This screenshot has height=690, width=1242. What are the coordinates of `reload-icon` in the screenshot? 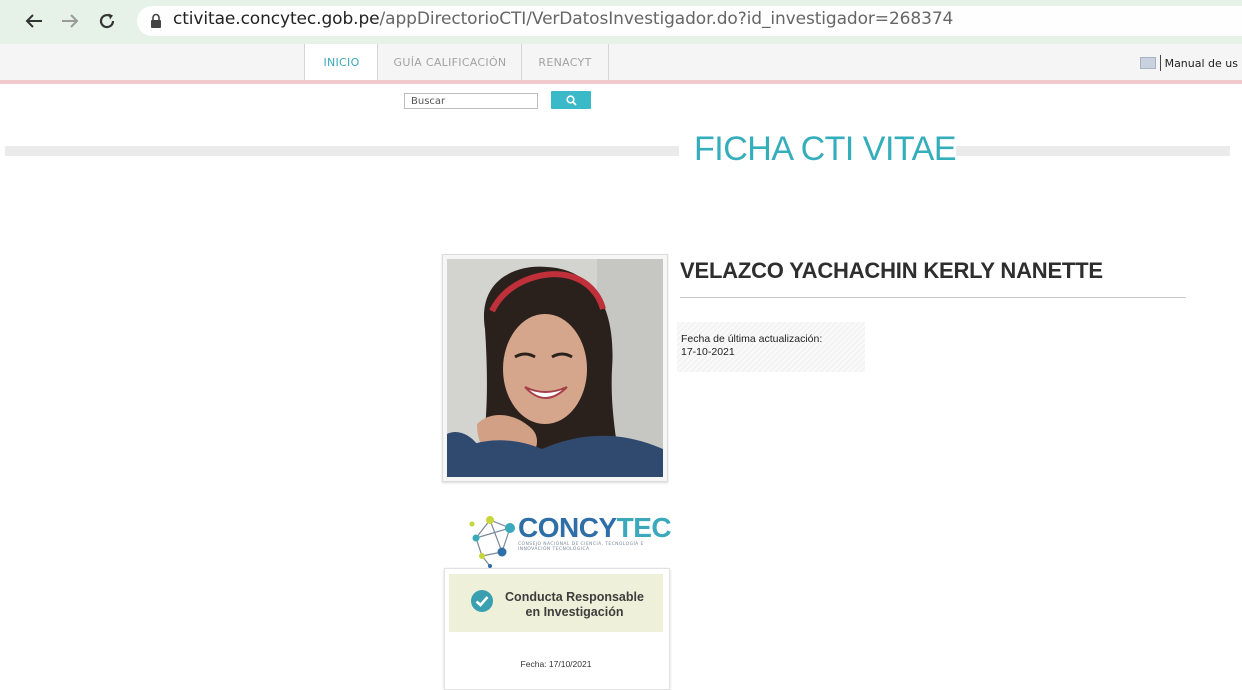 It's located at (107, 21).